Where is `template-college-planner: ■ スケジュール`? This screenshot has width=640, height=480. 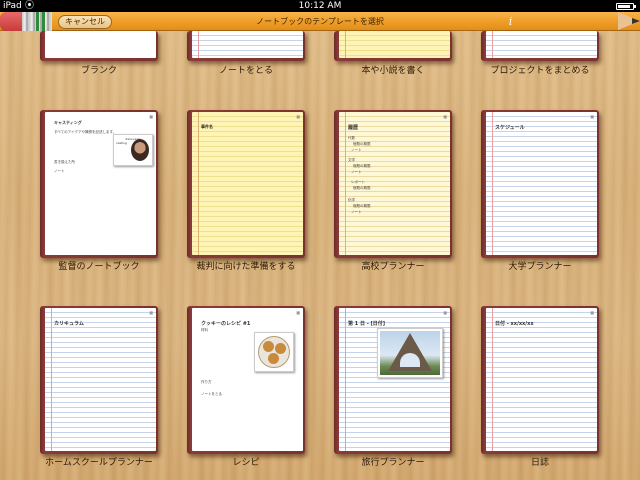 template-college-planner: ■ スケジュール is located at coordinates (540, 184).